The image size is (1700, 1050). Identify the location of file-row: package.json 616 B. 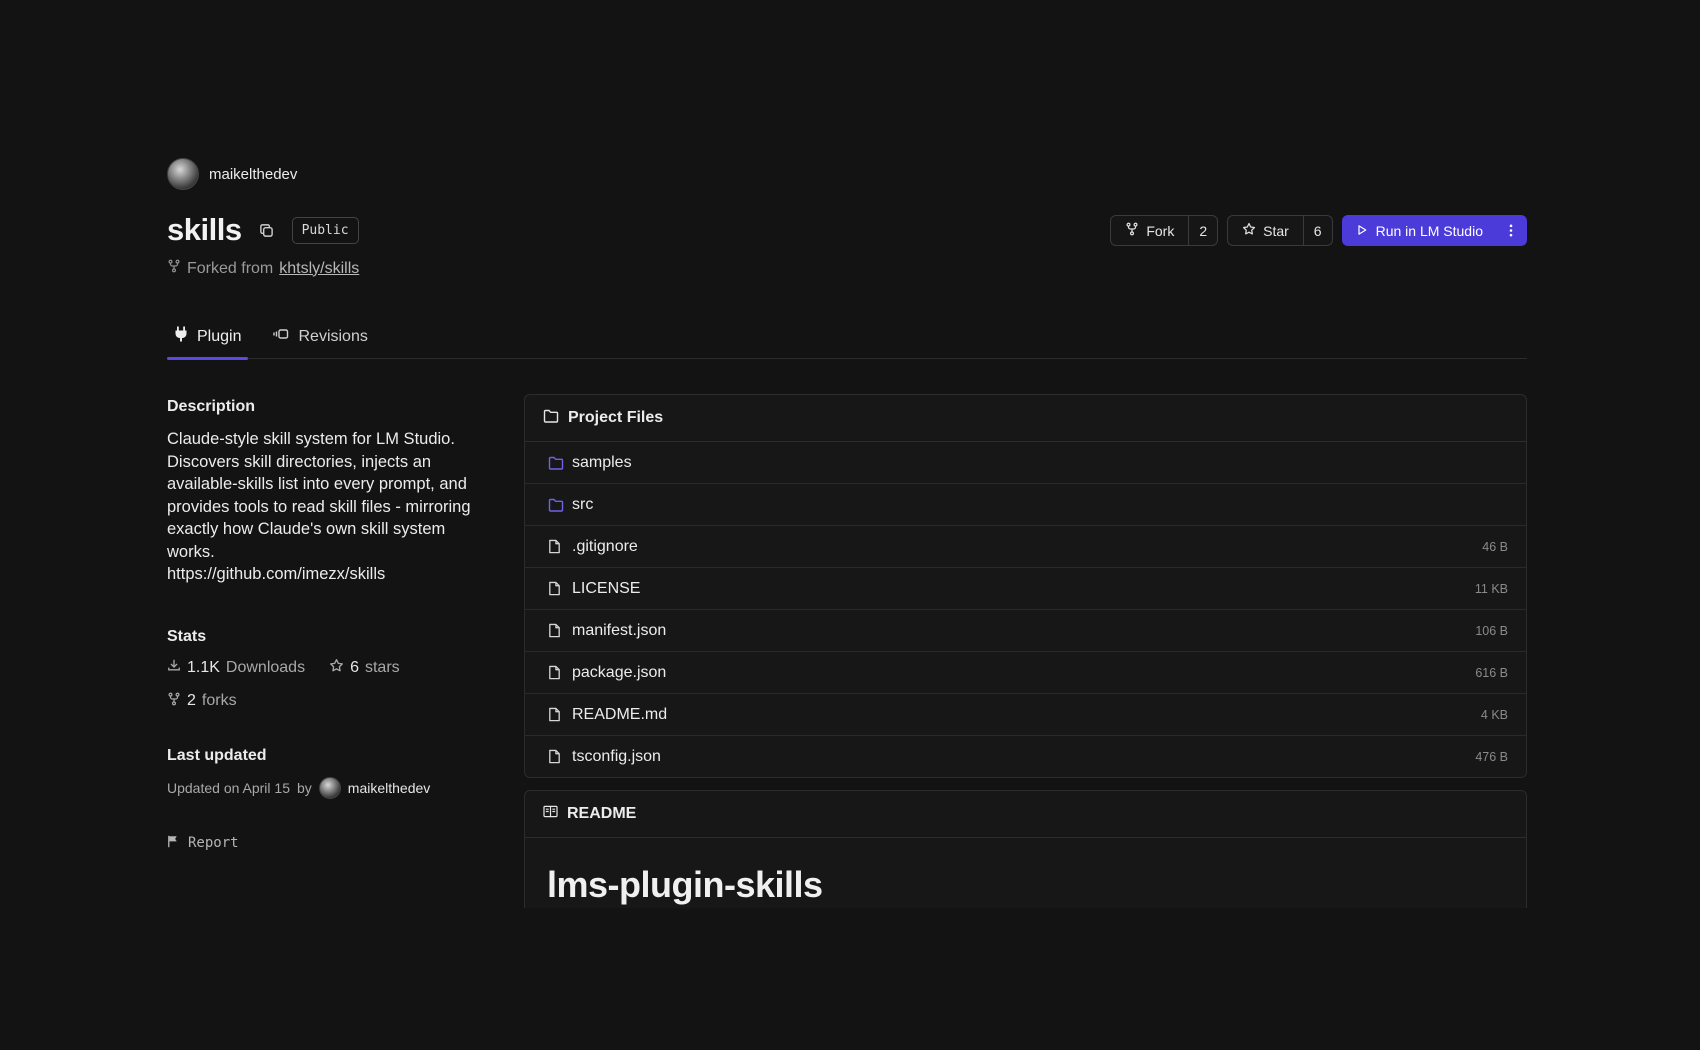
(1025, 673).